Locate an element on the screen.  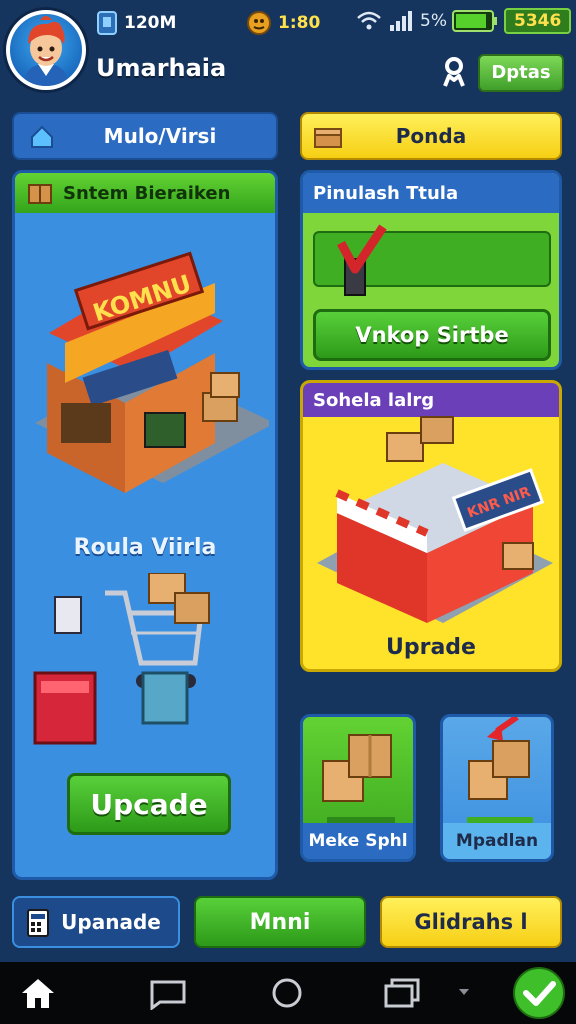
right-top-header: Pinulash Ttula is located at coordinates (431, 193).